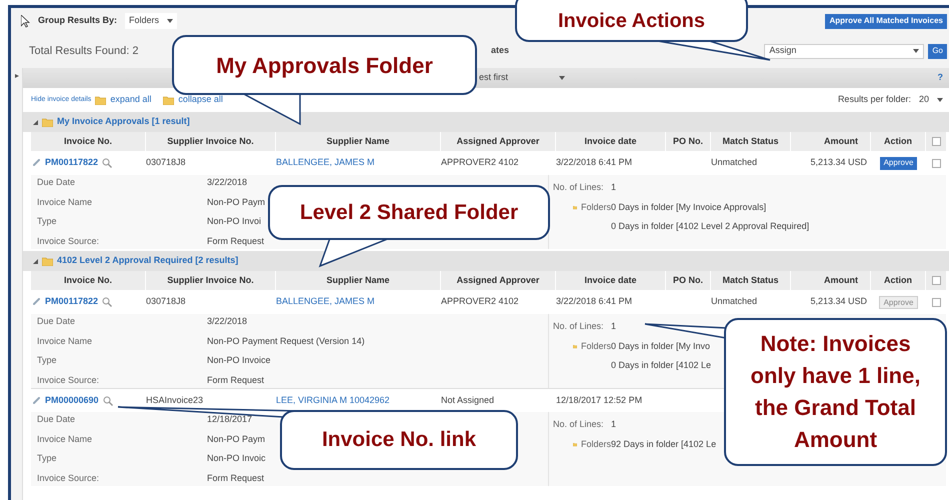  I want to click on folder-title: 4102 Level 2 Approval Required [2 results], so click(147, 261).